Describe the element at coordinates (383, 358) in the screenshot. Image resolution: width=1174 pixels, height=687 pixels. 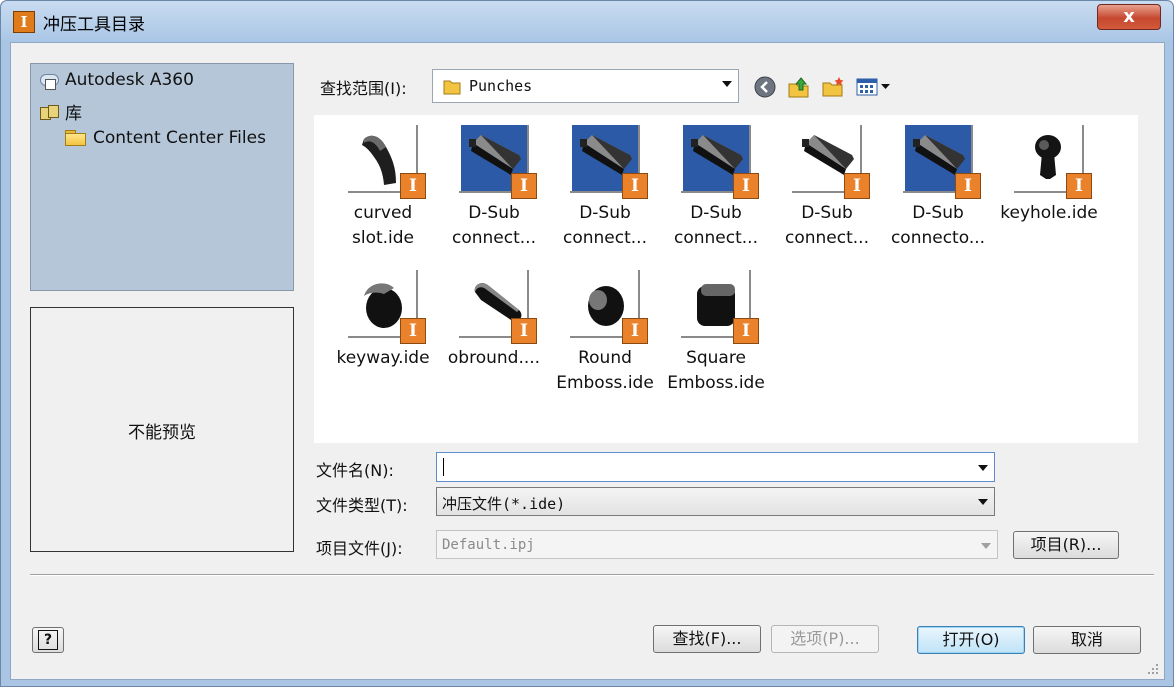
I see `file-name: keyway.ide` at that location.